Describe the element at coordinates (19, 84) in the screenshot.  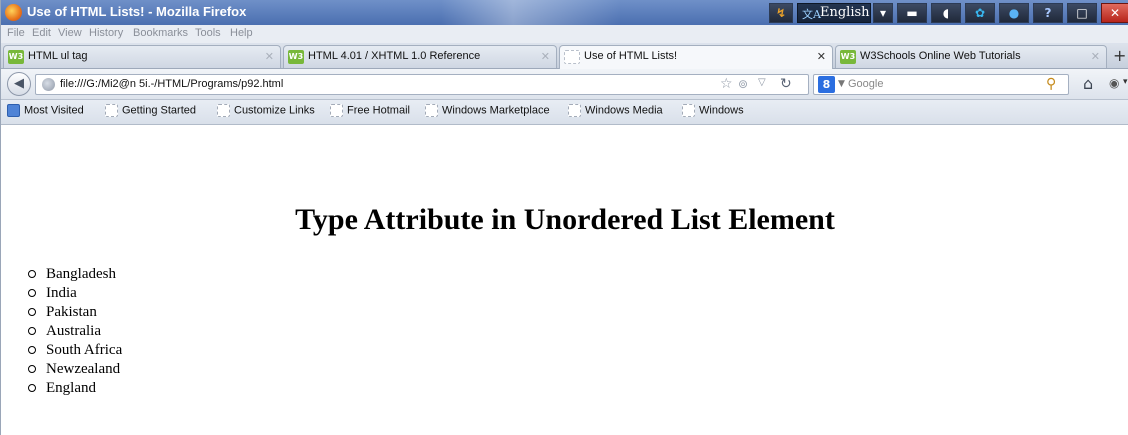
I see `back-arrow-icon: ◀` at that location.